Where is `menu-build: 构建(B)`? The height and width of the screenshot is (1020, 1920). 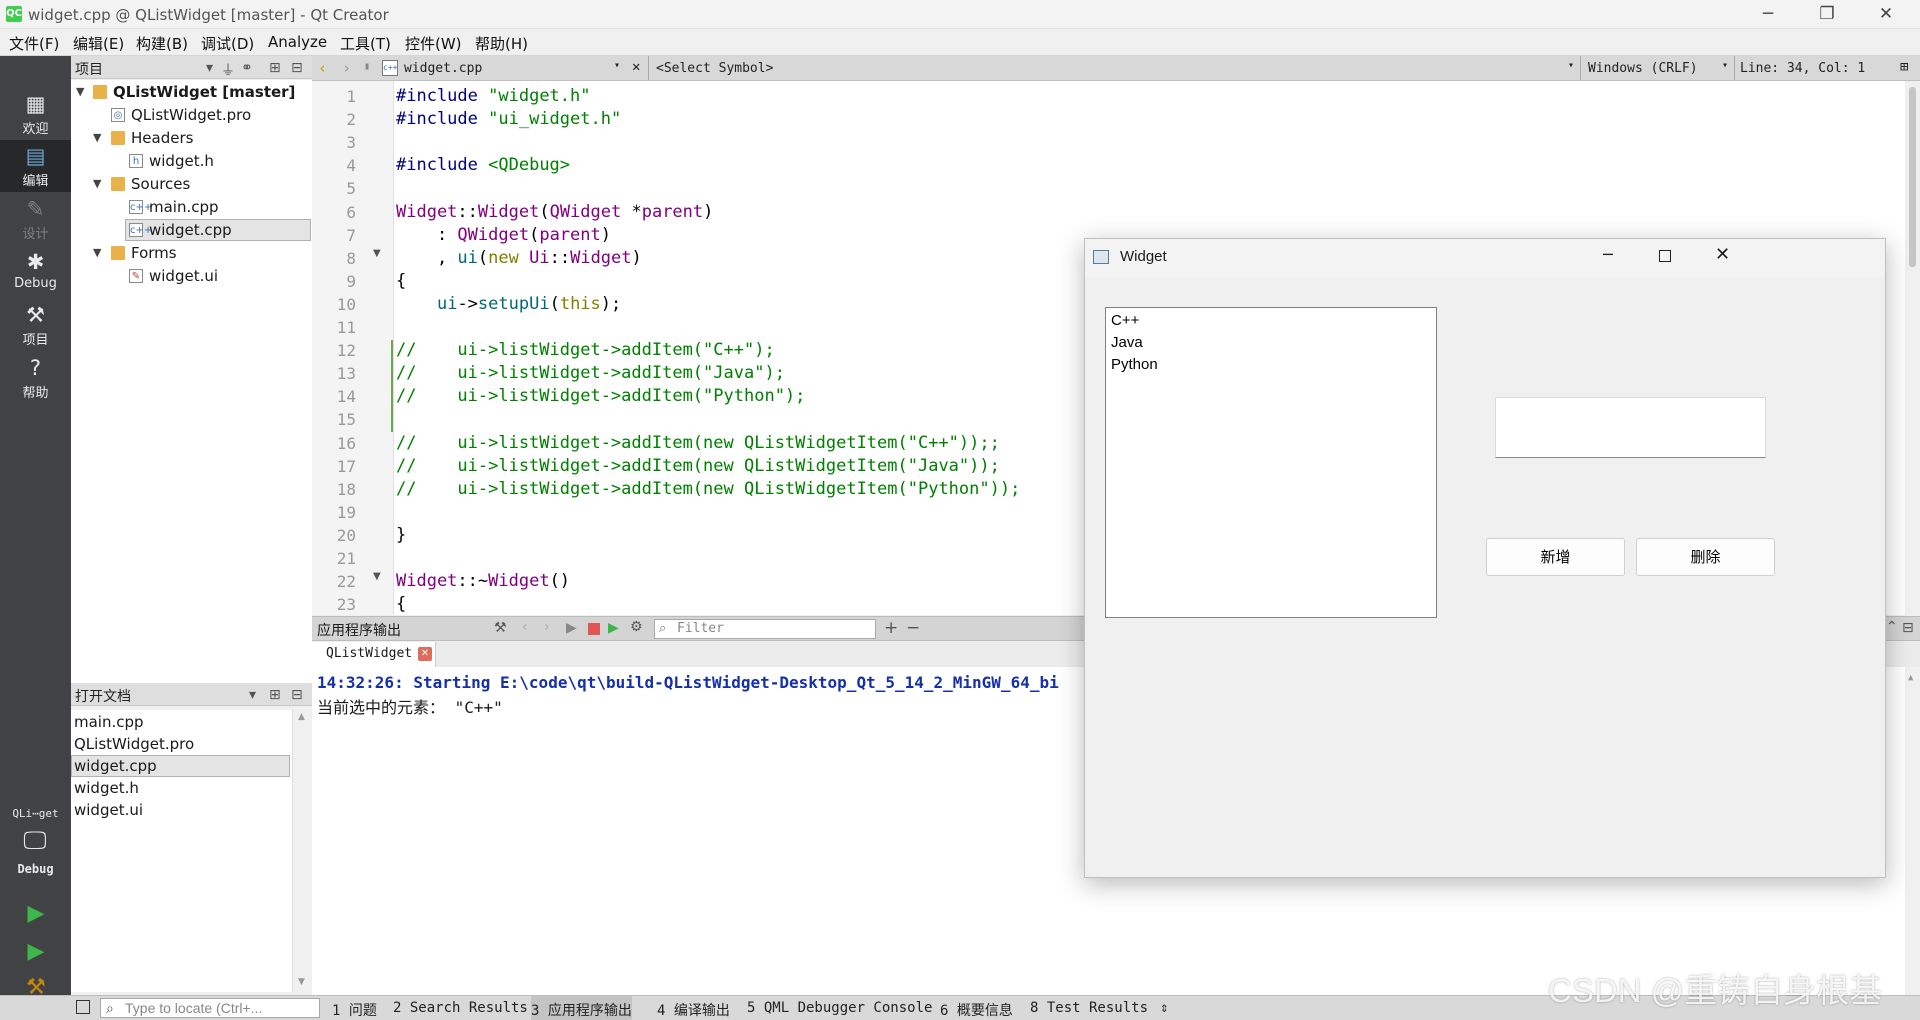 menu-build: 构建(B) is located at coordinates (162, 43).